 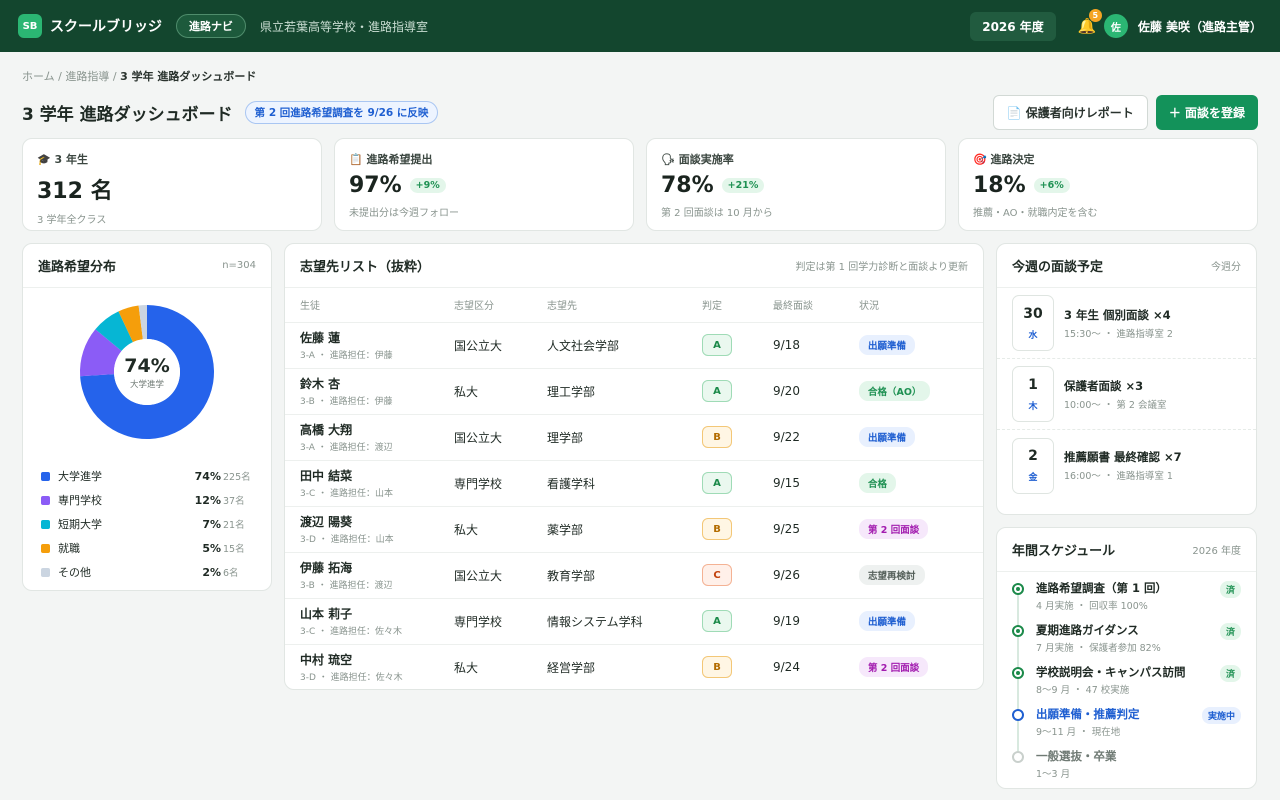 What do you see at coordinates (640, 76) in the screenshot?
I see `breadcrumb: ホーム / 進路指導 / 3 学年 進路ダッシュボード` at bounding box center [640, 76].